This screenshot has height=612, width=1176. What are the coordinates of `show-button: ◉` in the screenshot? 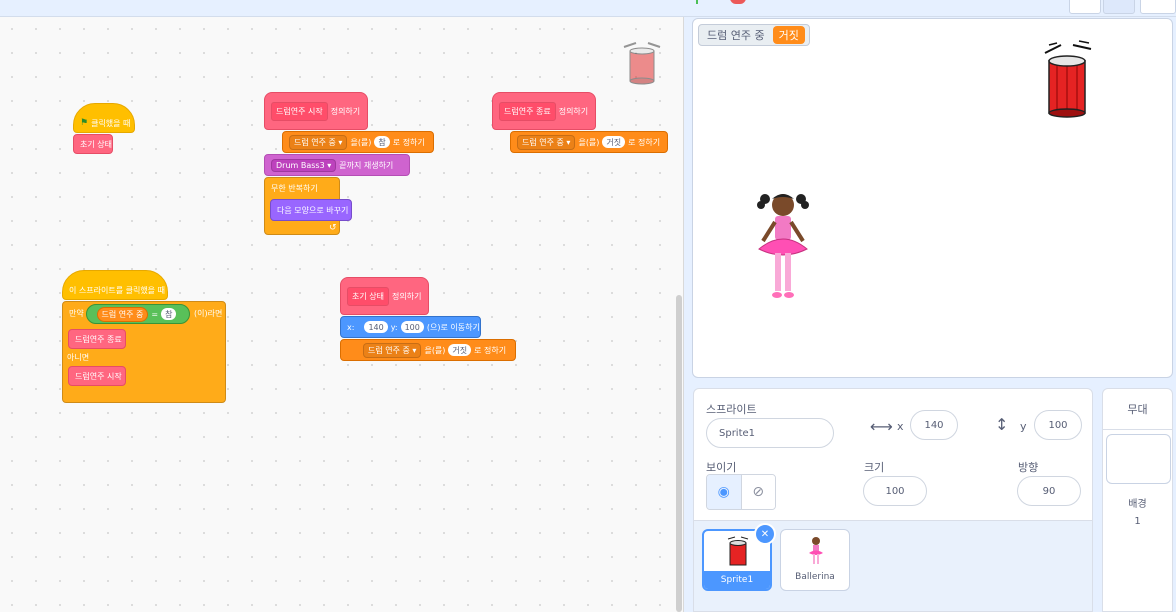 It's located at (724, 492).